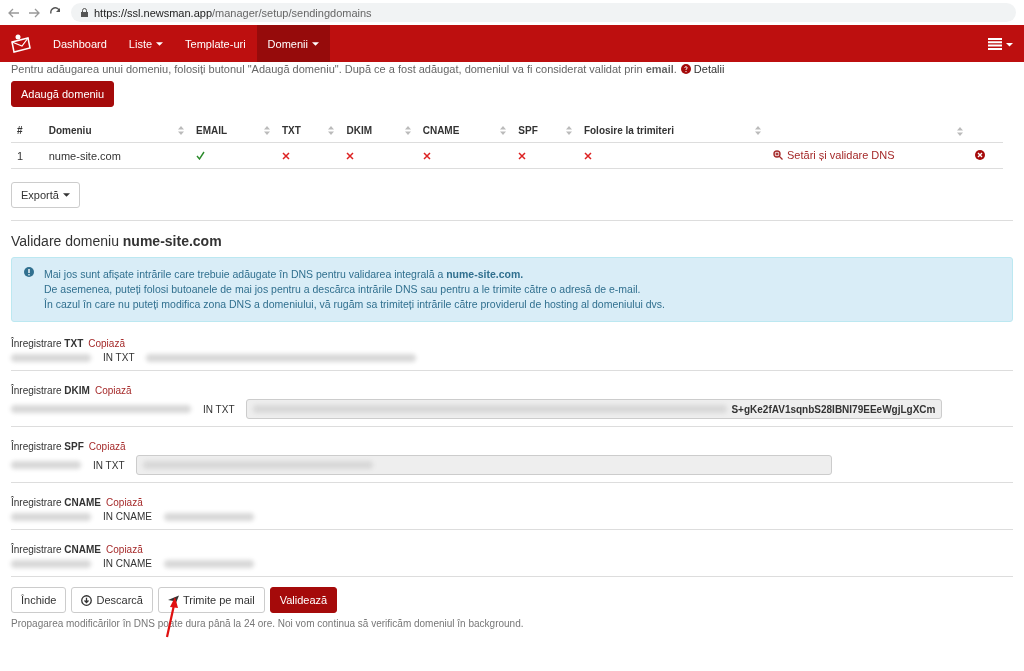 The width and height of the screenshot is (1024, 671). What do you see at coordinates (117, 241) in the screenshot?
I see `section-title: Validare domeniu nume-site.com` at bounding box center [117, 241].